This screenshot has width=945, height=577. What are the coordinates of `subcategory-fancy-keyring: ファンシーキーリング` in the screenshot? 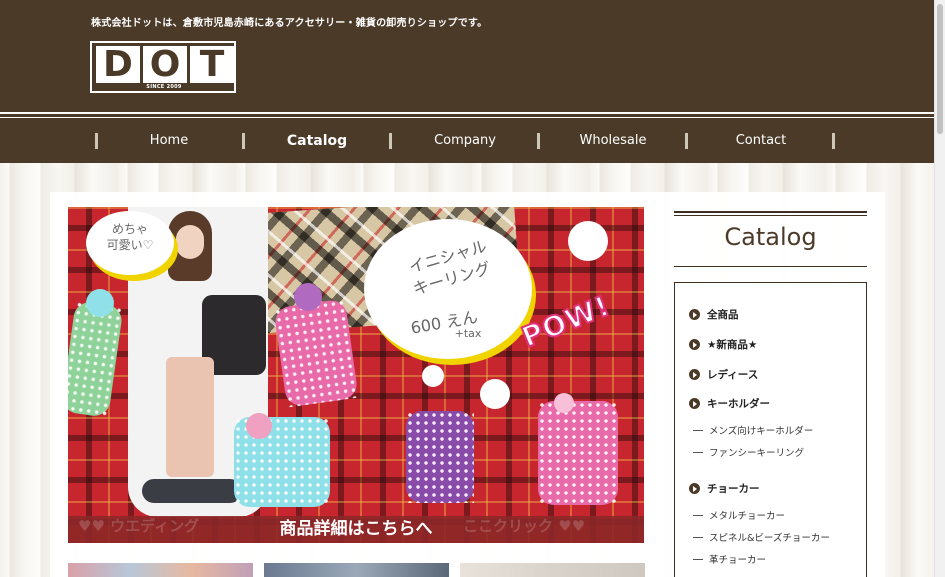 It's located at (748, 452).